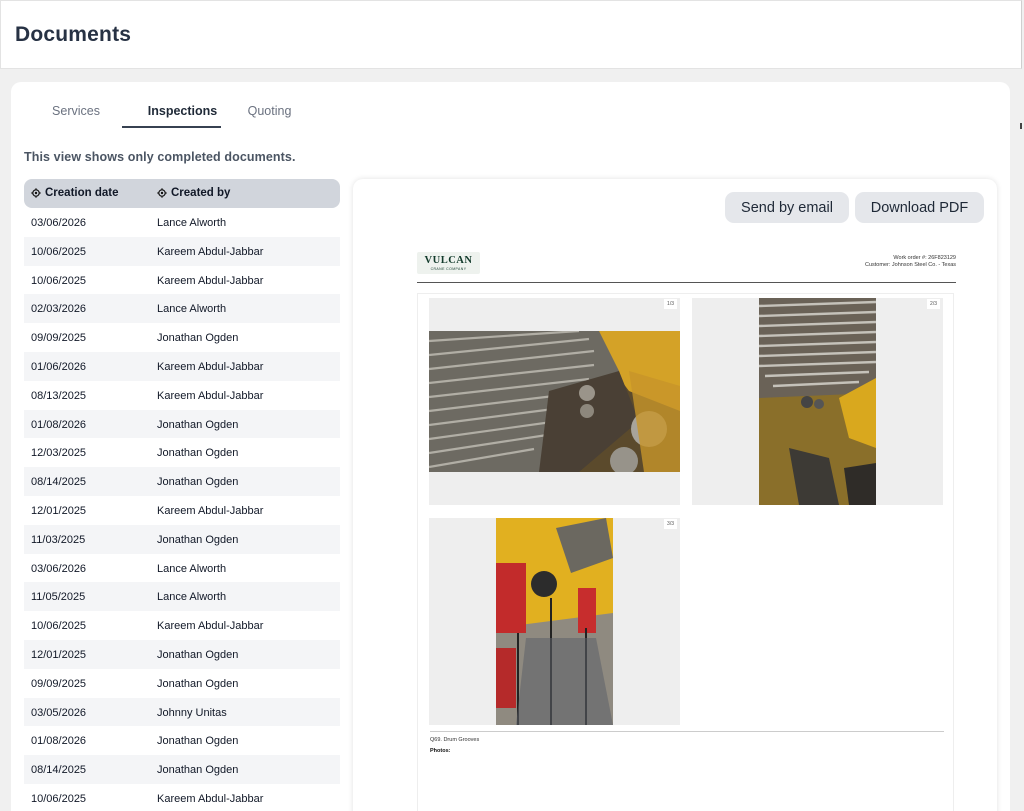 The height and width of the screenshot is (811, 1024). I want to click on scrollbar-edge, so click(1021, 126).